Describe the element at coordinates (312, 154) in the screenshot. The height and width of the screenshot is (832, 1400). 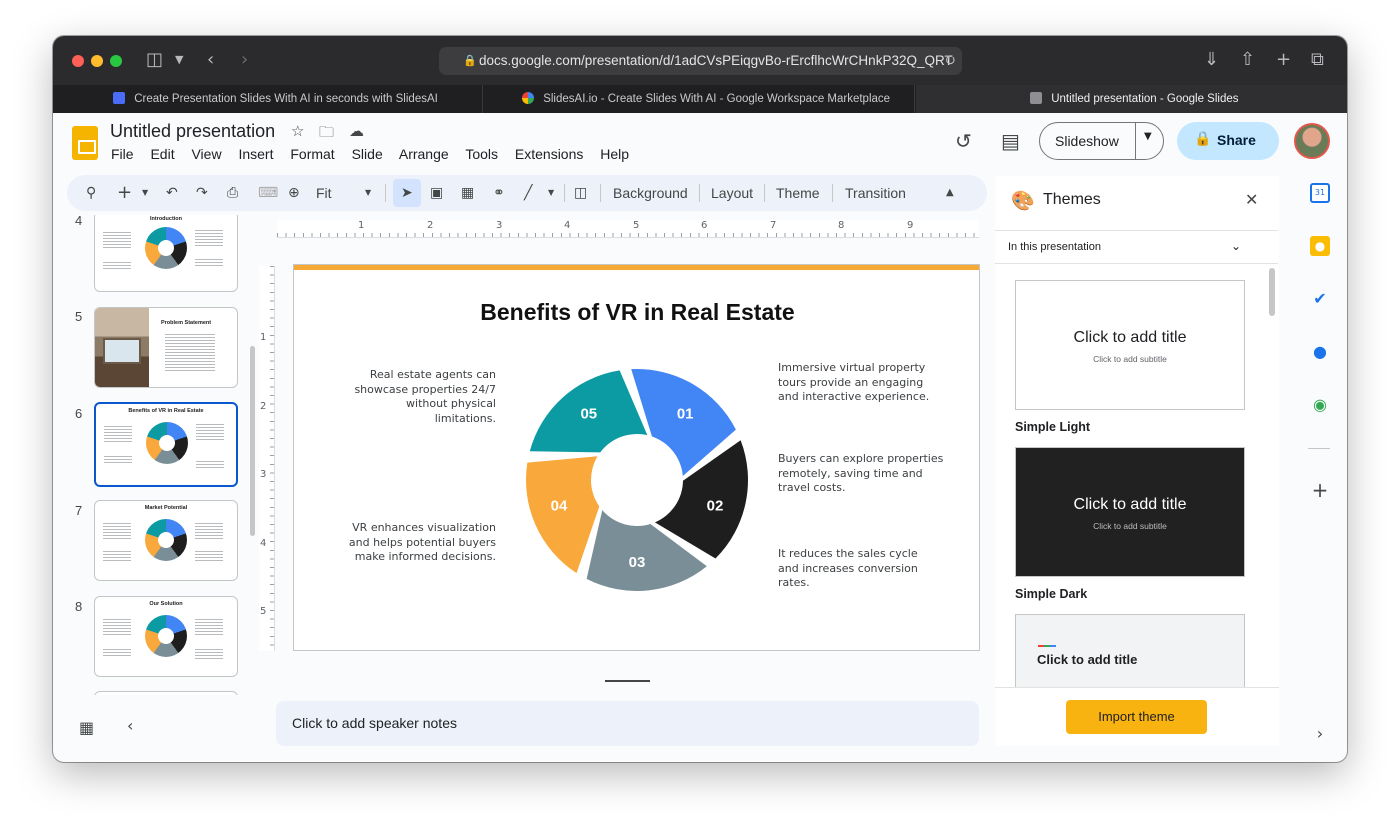
I see `menu-format: Format` at that location.